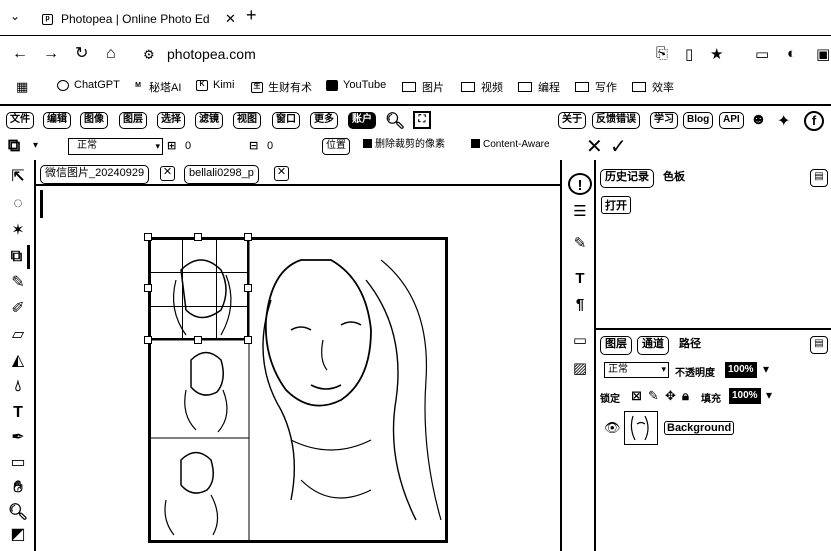  What do you see at coordinates (270, 146) in the screenshot?
I see `height-input: 0` at bounding box center [270, 146].